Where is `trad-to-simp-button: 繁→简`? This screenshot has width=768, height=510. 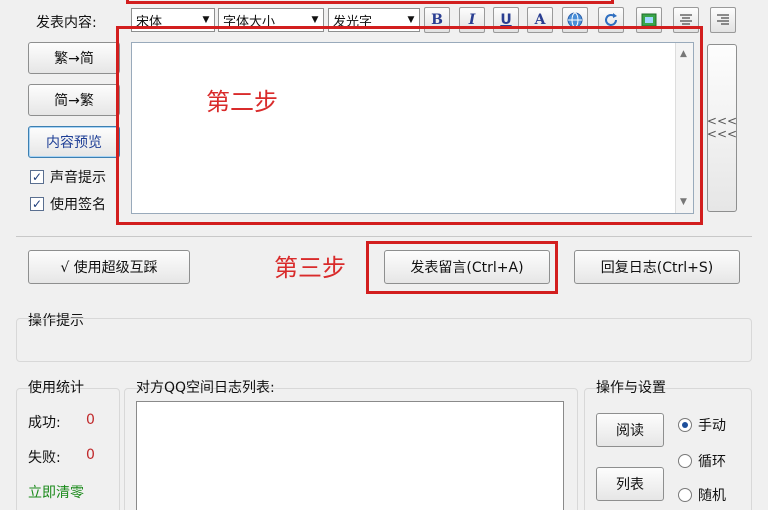
trad-to-simp-button: 繁→简 is located at coordinates (74, 58).